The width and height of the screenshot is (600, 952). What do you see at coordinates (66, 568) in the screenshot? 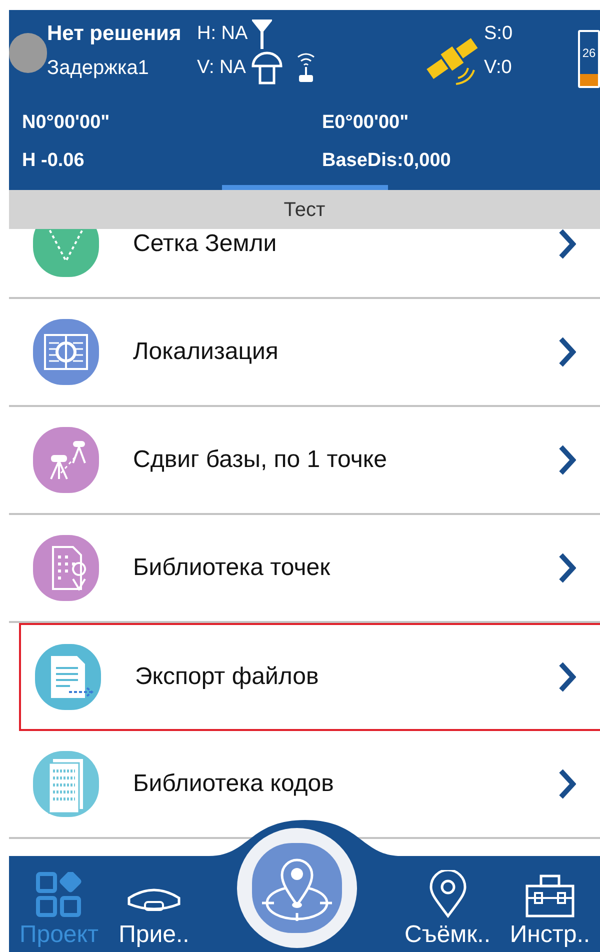
I see `points-icon` at bounding box center [66, 568].